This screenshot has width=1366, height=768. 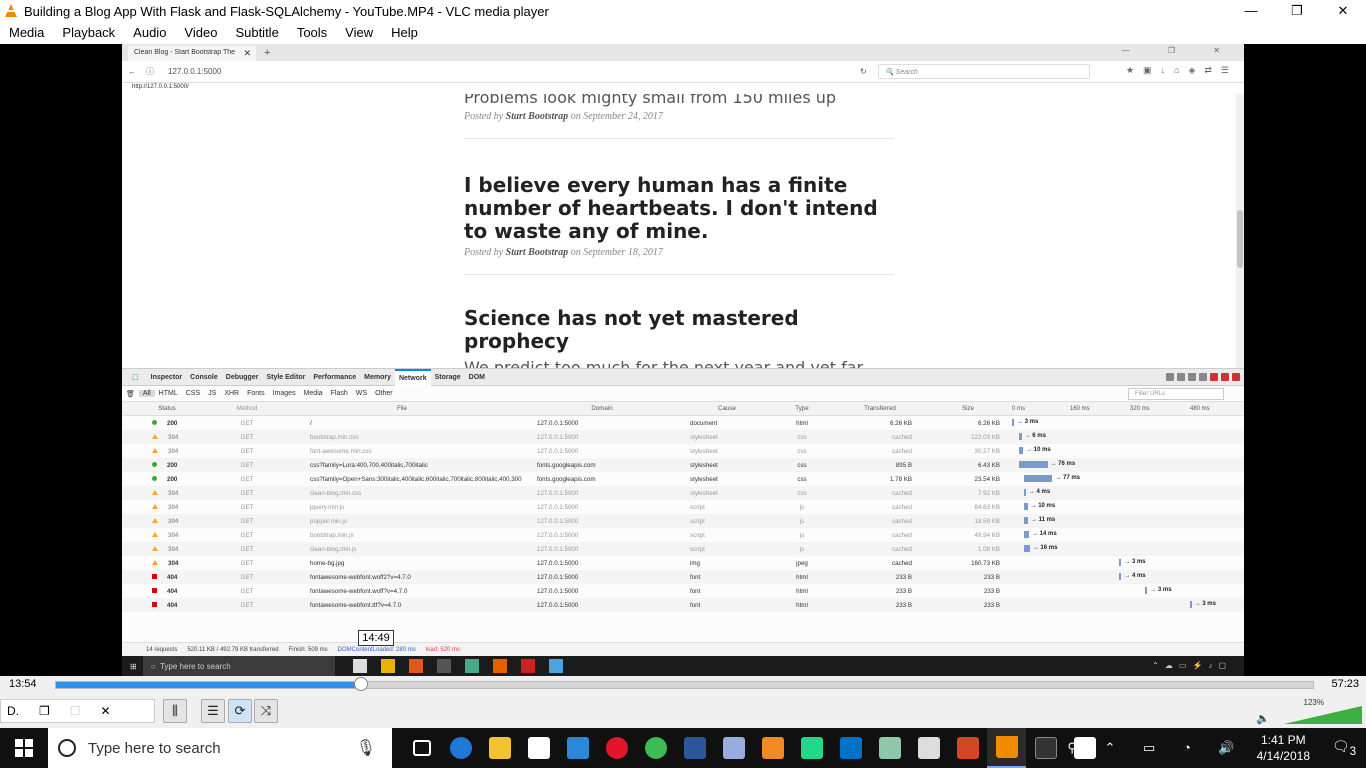 What do you see at coordinates (150, 71) in the screenshot?
I see `info-icon: ⓘ` at bounding box center [150, 71].